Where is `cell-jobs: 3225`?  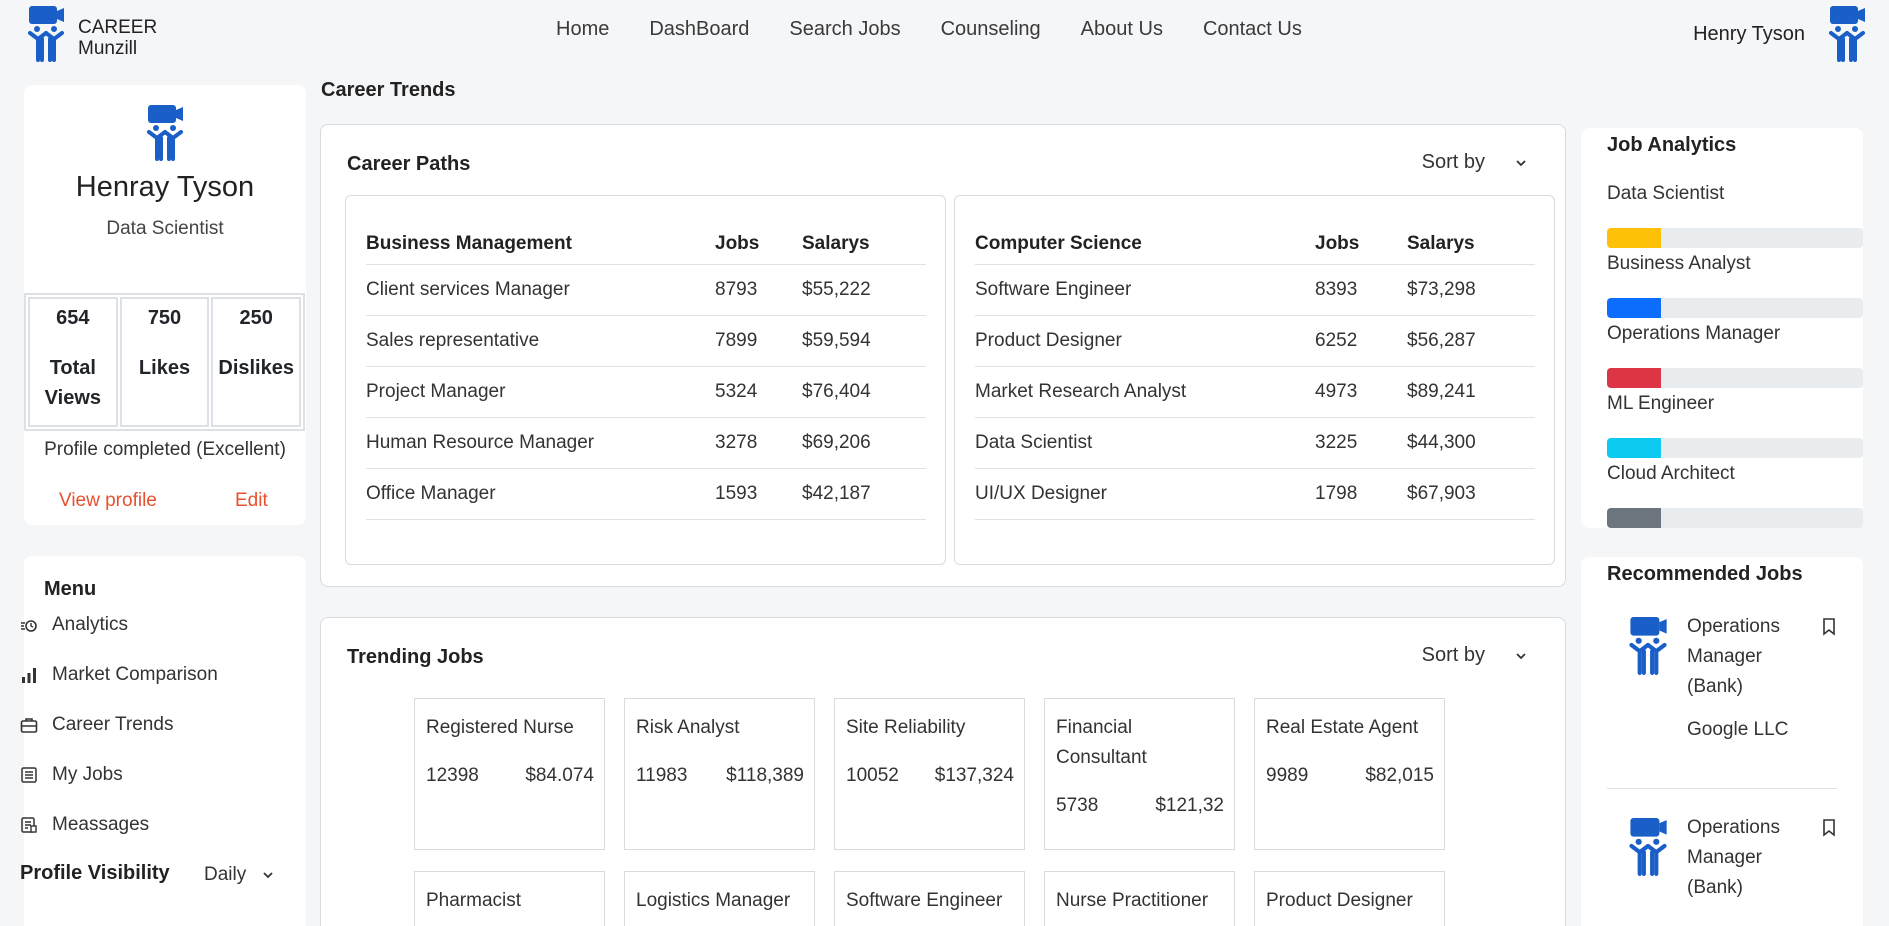 cell-jobs: 3225 is located at coordinates (1361, 443).